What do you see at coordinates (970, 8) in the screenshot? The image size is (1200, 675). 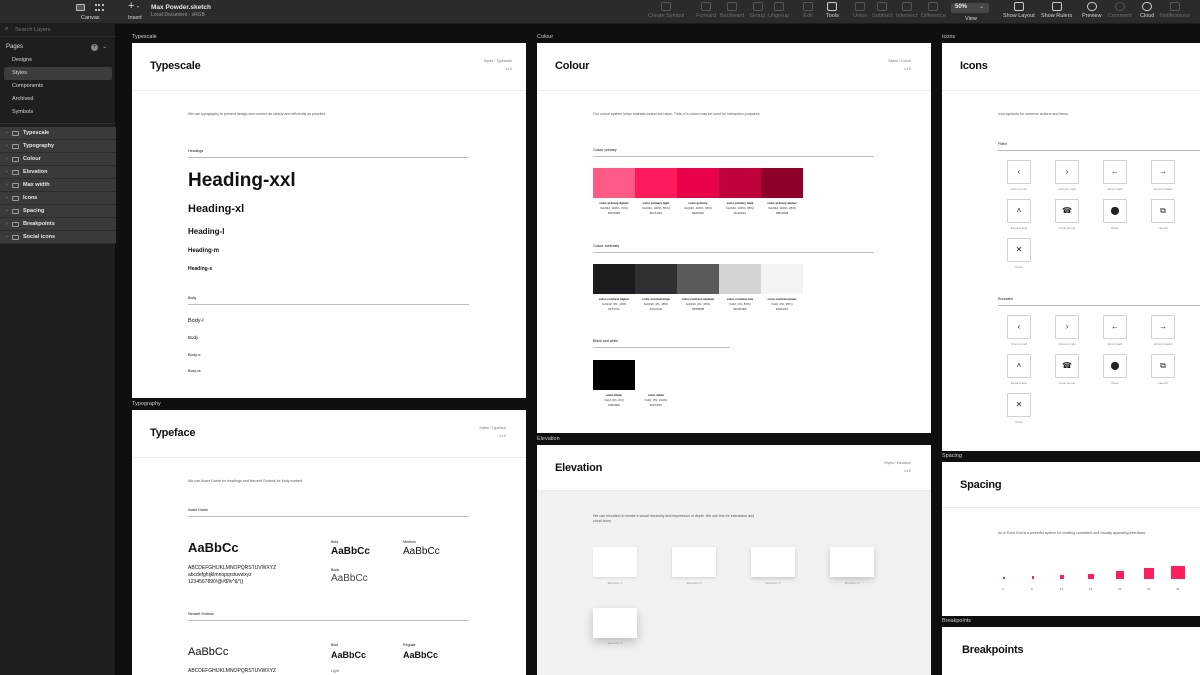 I see `zoom-control: 50% ⌄` at bounding box center [970, 8].